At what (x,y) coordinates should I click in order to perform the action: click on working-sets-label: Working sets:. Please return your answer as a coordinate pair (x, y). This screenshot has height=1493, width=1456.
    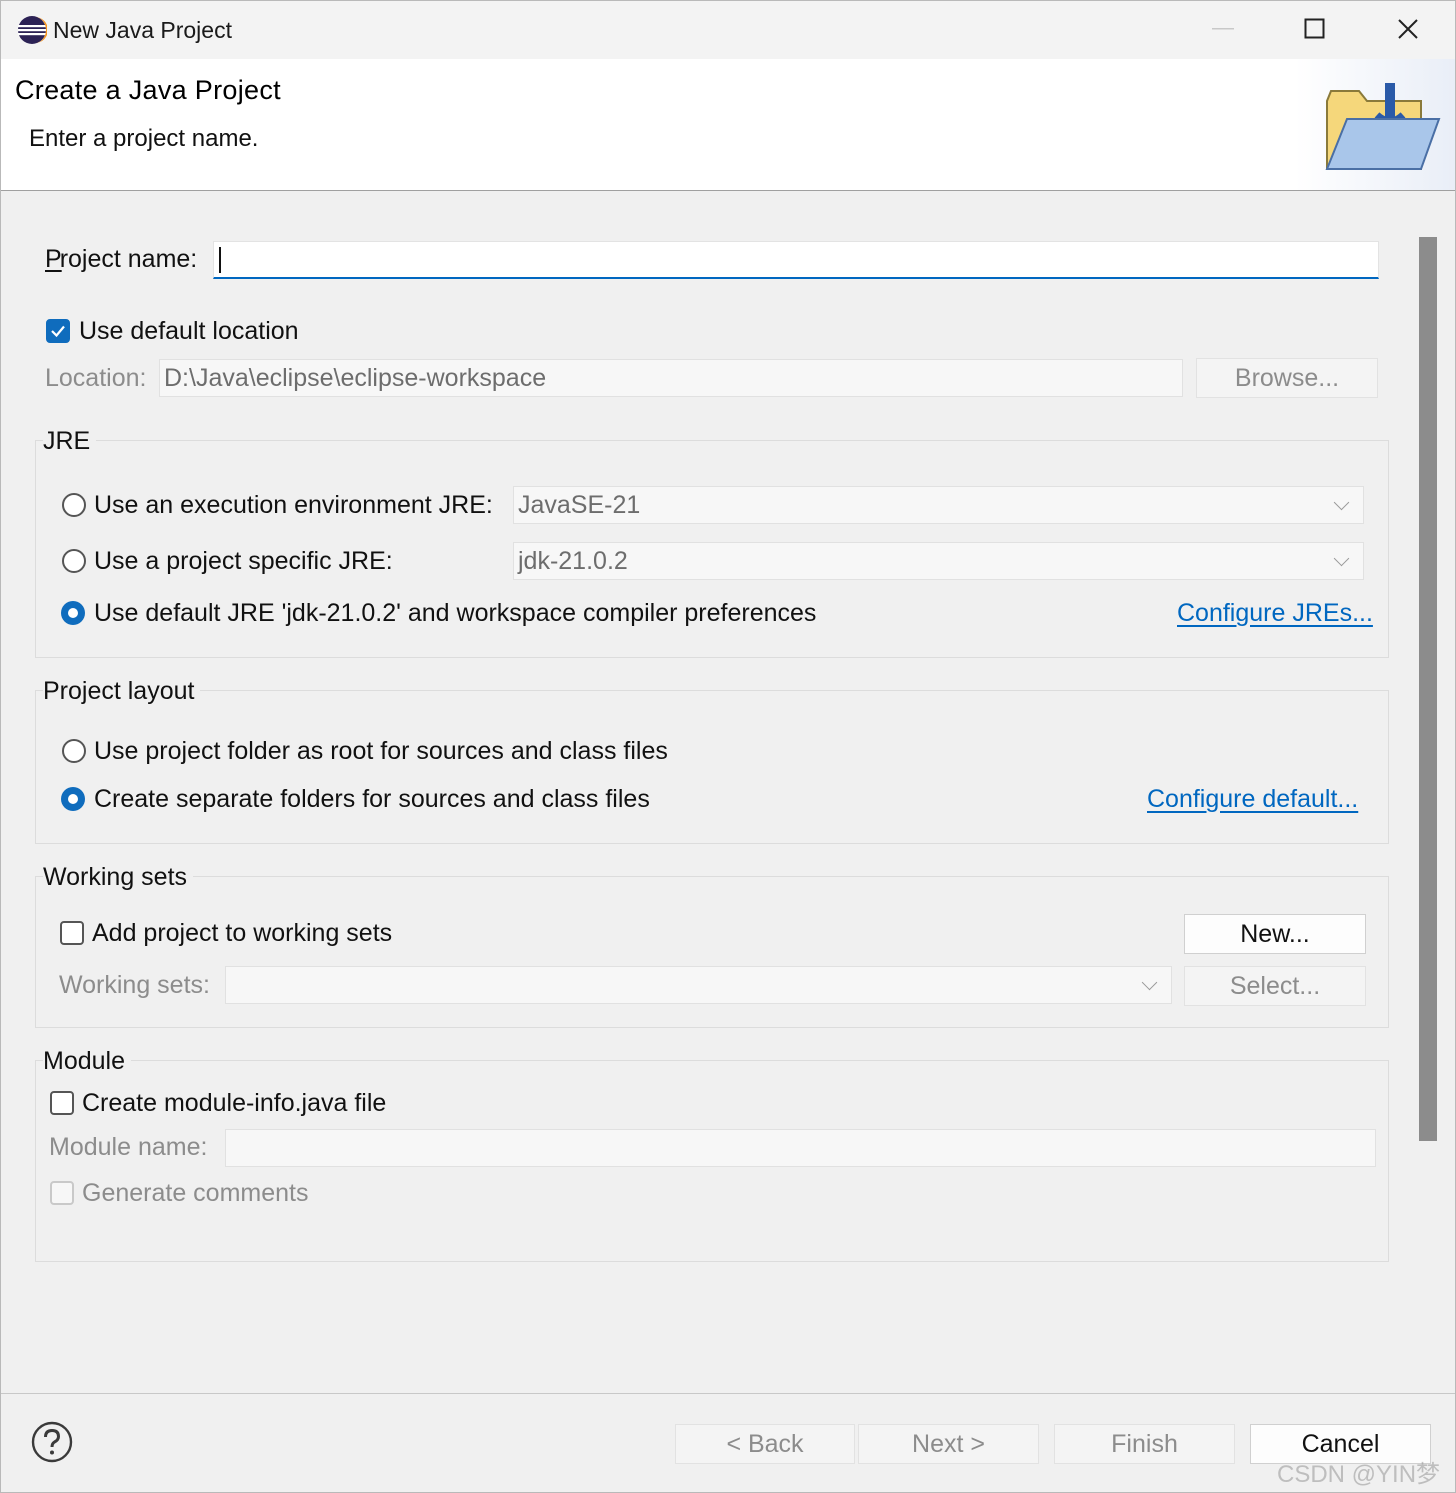
    Looking at the image, I should click on (134, 985).